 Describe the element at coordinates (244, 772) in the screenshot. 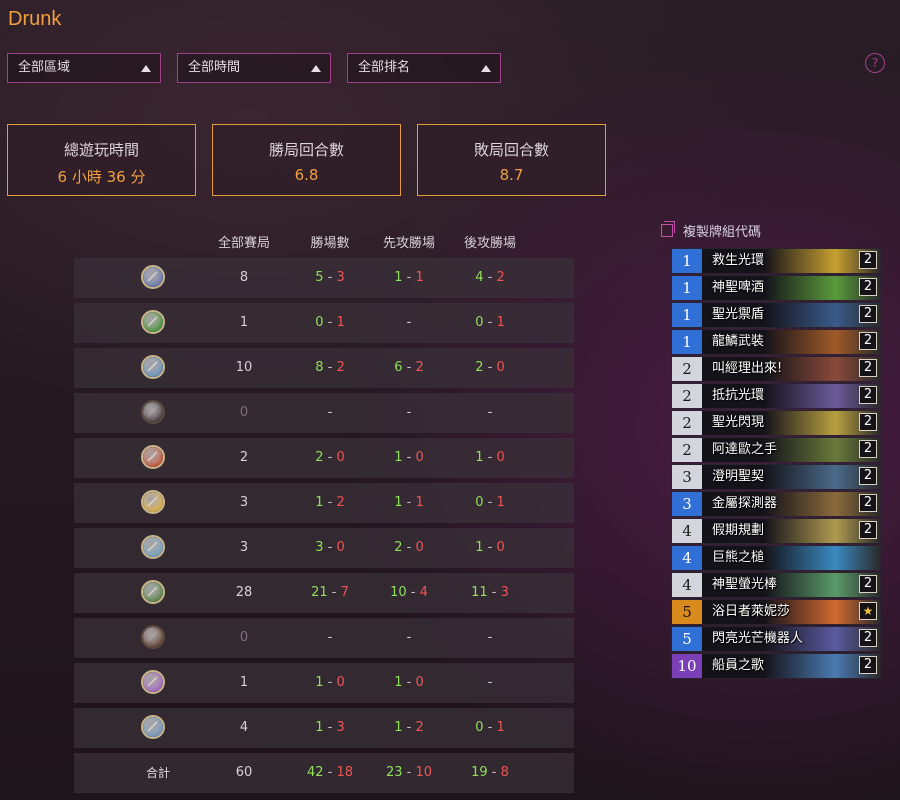

I see `games-count: 60` at that location.